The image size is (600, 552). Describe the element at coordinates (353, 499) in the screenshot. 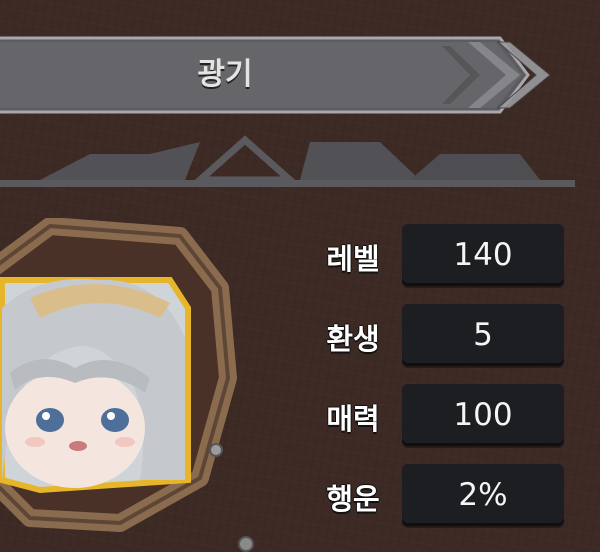

I see `stat-label: 행운` at that location.